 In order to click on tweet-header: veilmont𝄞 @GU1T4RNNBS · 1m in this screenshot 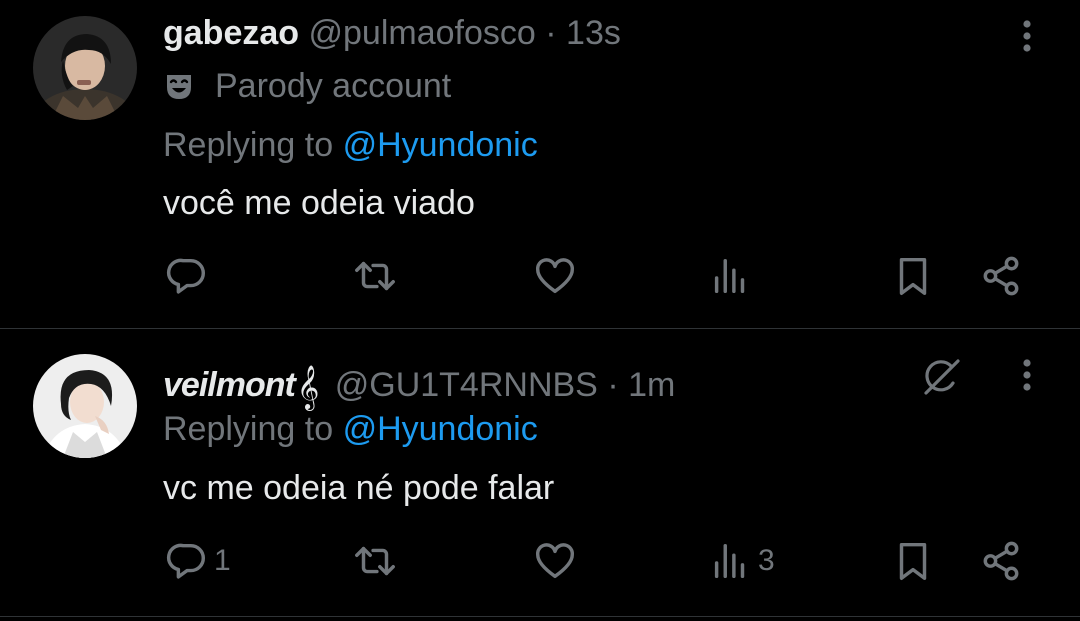, I will do `click(419, 386)`.